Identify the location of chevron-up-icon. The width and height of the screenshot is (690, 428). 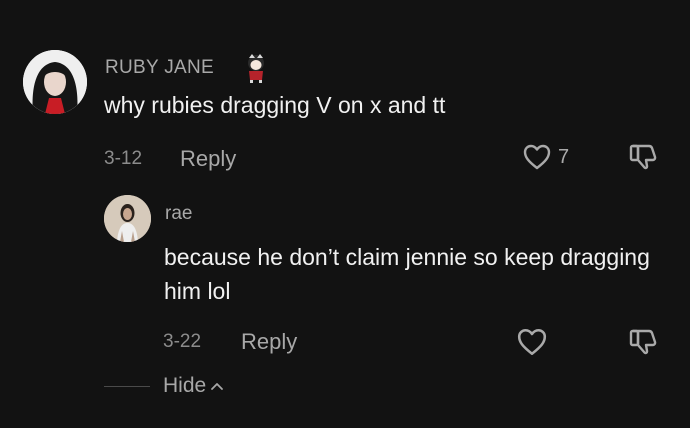
(217, 386).